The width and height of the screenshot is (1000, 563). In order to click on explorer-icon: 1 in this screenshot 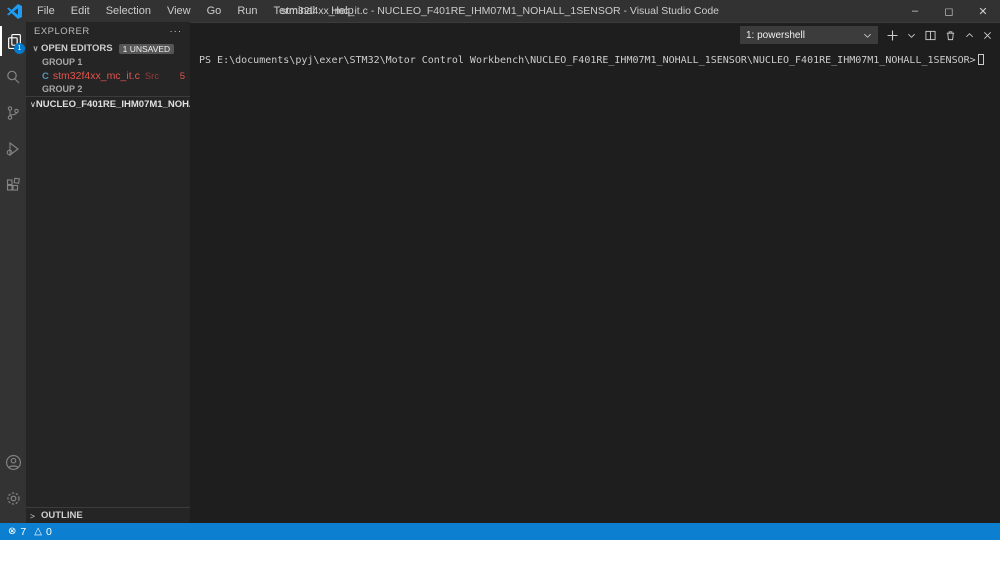, I will do `click(13, 41)`.